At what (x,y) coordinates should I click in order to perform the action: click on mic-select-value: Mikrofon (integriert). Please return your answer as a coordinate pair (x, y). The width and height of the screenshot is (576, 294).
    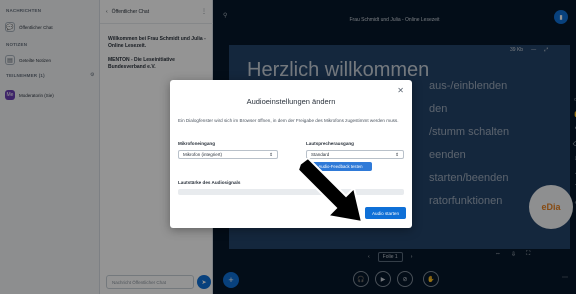
    Looking at the image, I should click on (203, 154).